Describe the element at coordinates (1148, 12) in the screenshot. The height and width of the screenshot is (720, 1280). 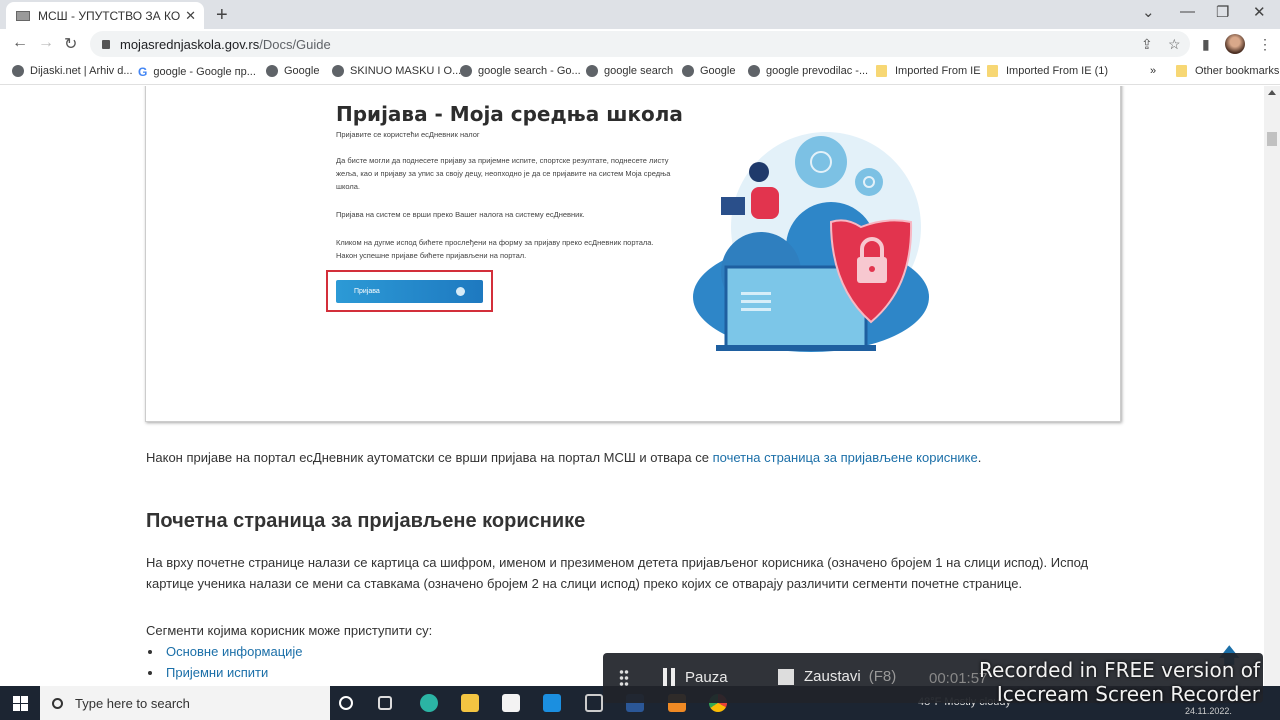
I see `tab-search-icon: ⌄` at that location.